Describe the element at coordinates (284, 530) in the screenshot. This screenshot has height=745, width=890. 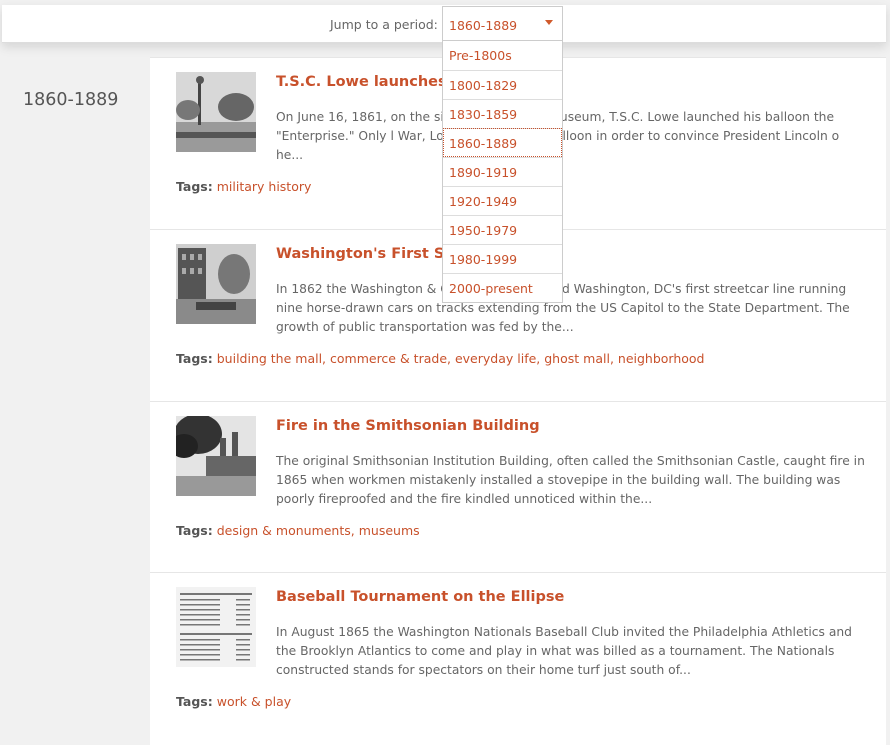
I see `tag-link: design & monuments` at that location.